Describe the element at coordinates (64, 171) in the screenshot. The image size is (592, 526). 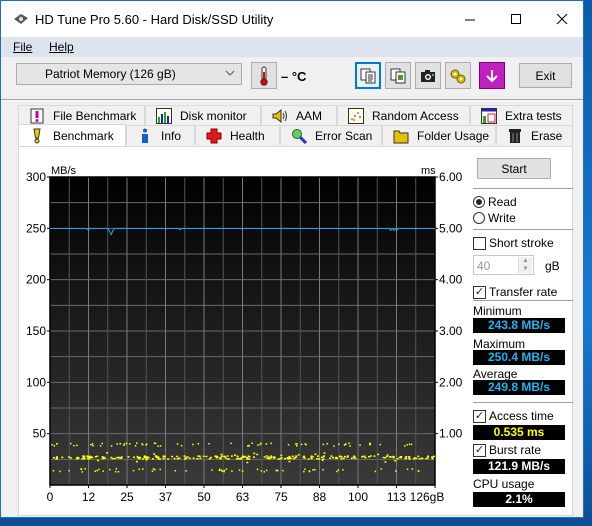
I see `left-axis-unit: MB/s` at that location.